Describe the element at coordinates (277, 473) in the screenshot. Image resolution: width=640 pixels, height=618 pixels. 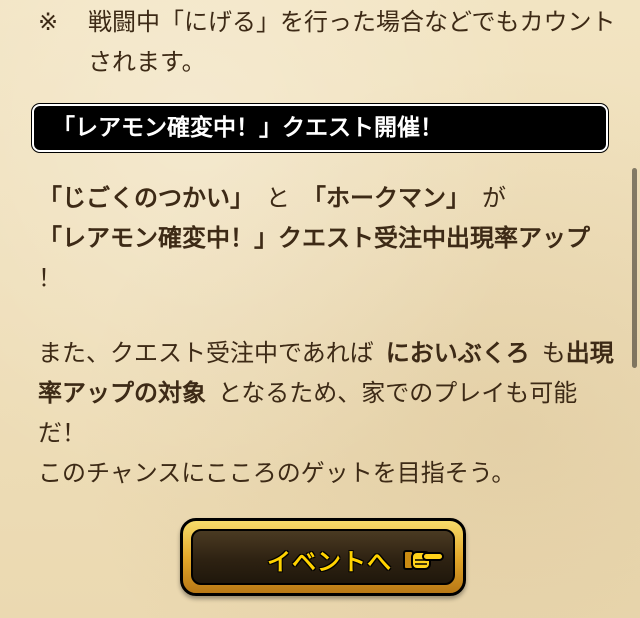
I see `encouragement-text: このチャンスにこころのゲットを目指そう。` at that location.